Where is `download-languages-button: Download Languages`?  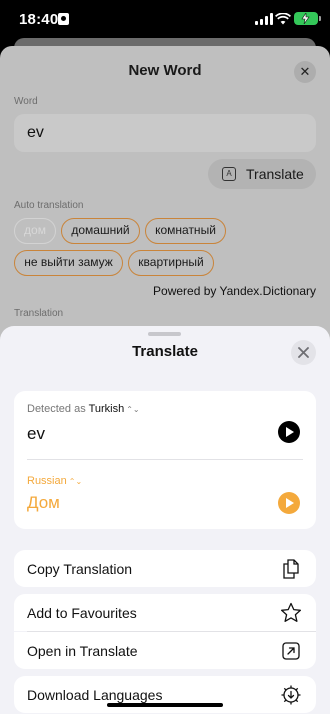
download-languages-button: Download Languages is located at coordinates (165, 694).